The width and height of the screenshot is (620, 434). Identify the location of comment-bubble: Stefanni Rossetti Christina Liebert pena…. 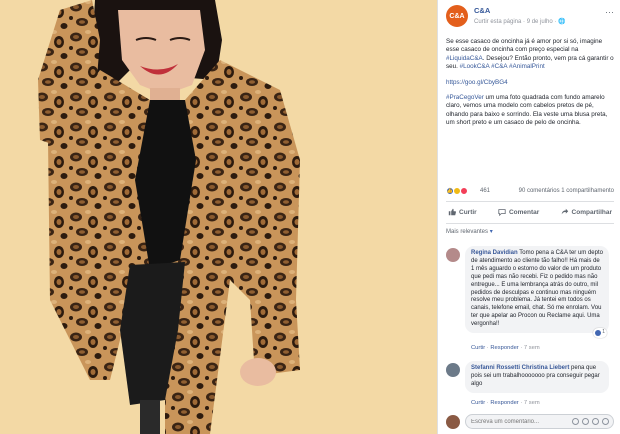
(537, 377).